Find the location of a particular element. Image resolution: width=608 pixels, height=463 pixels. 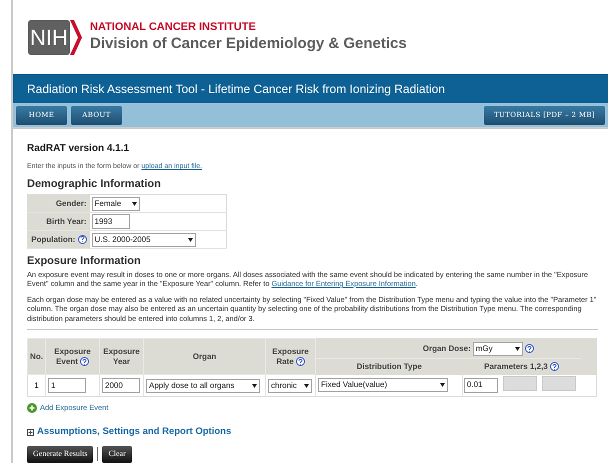

select-field: U.S. 2000-2005 is located at coordinates (144, 239).